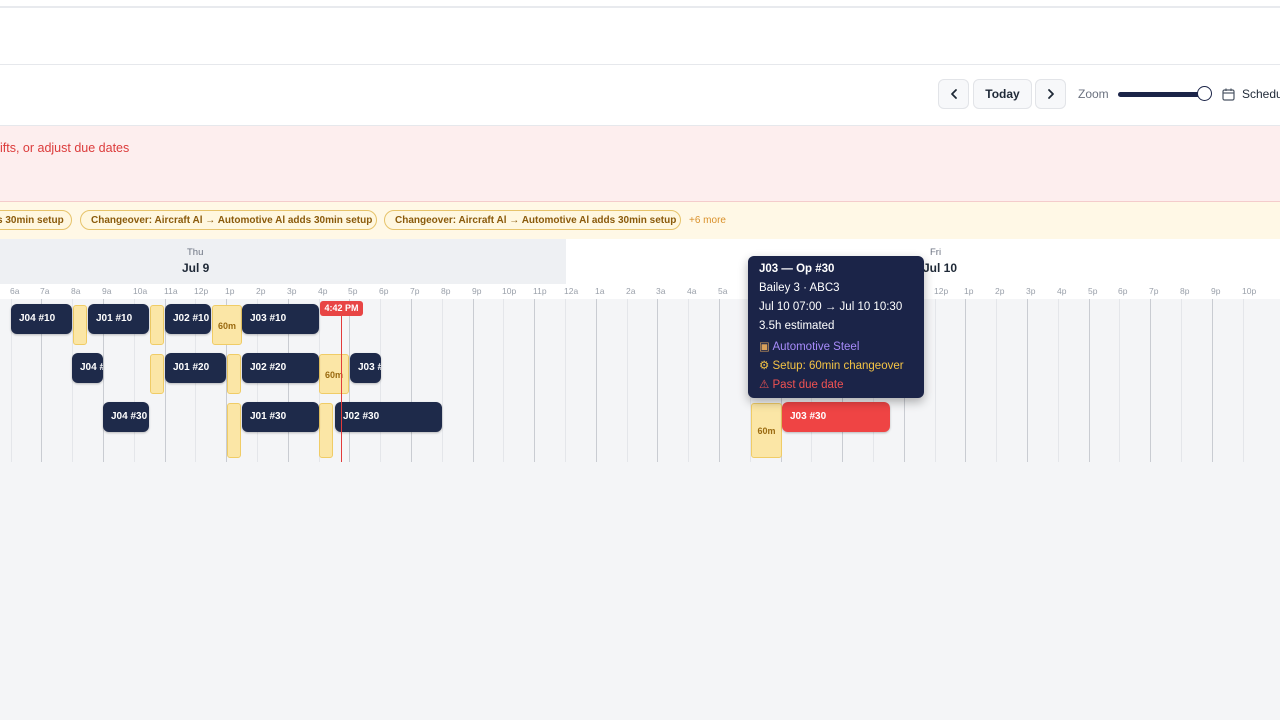  What do you see at coordinates (640, 32) in the screenshot?
I see `top-header` at bounding box center [640, 32].